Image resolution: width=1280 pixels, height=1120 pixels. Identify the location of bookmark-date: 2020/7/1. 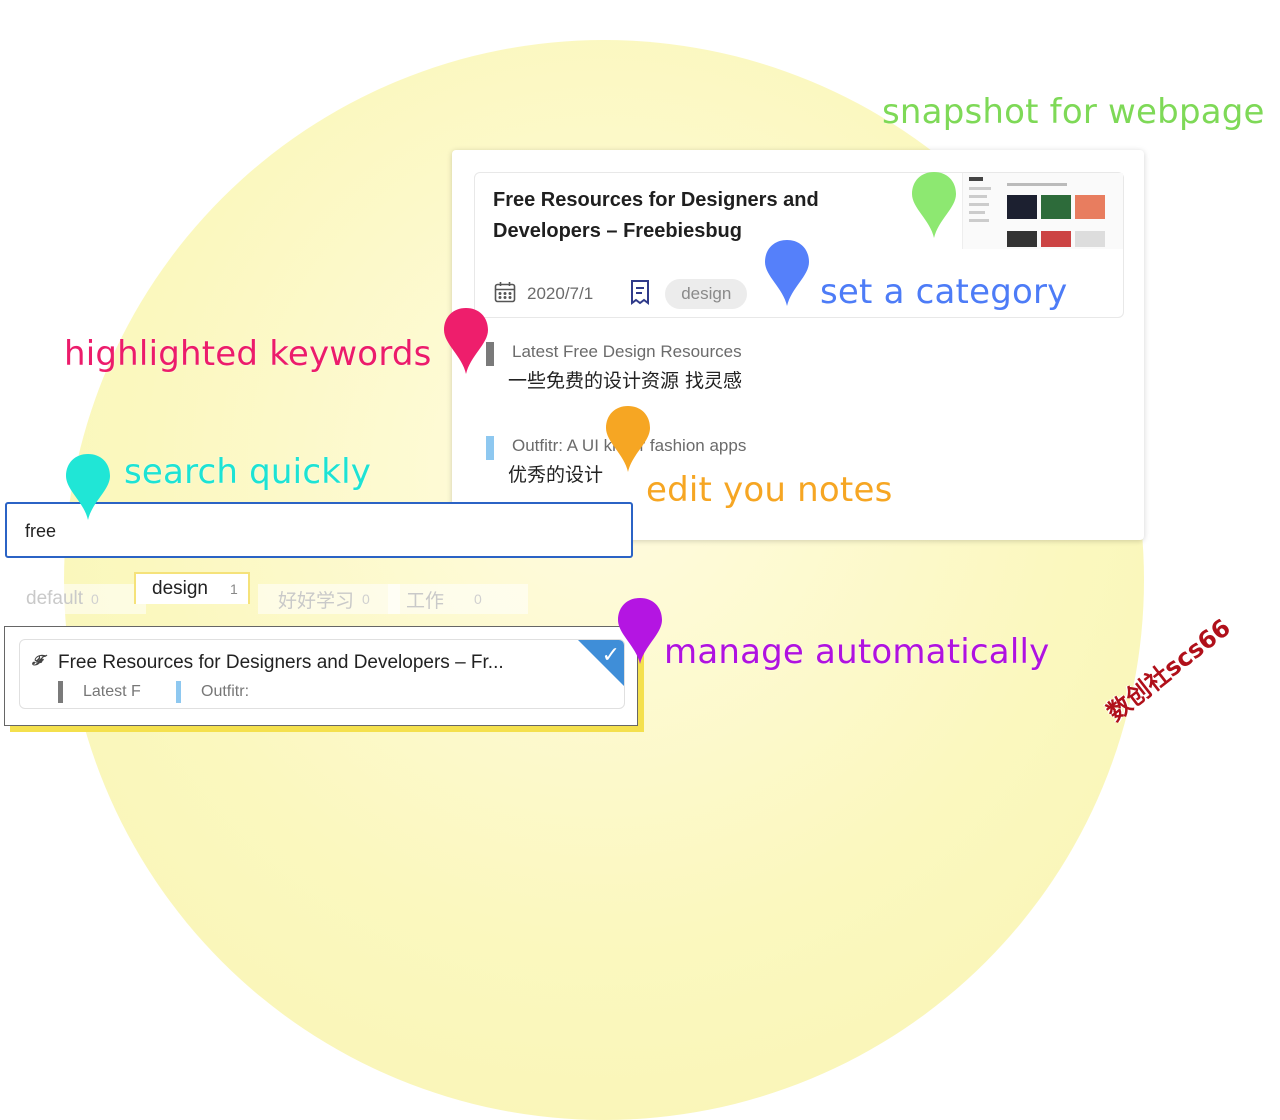
(560, 293).